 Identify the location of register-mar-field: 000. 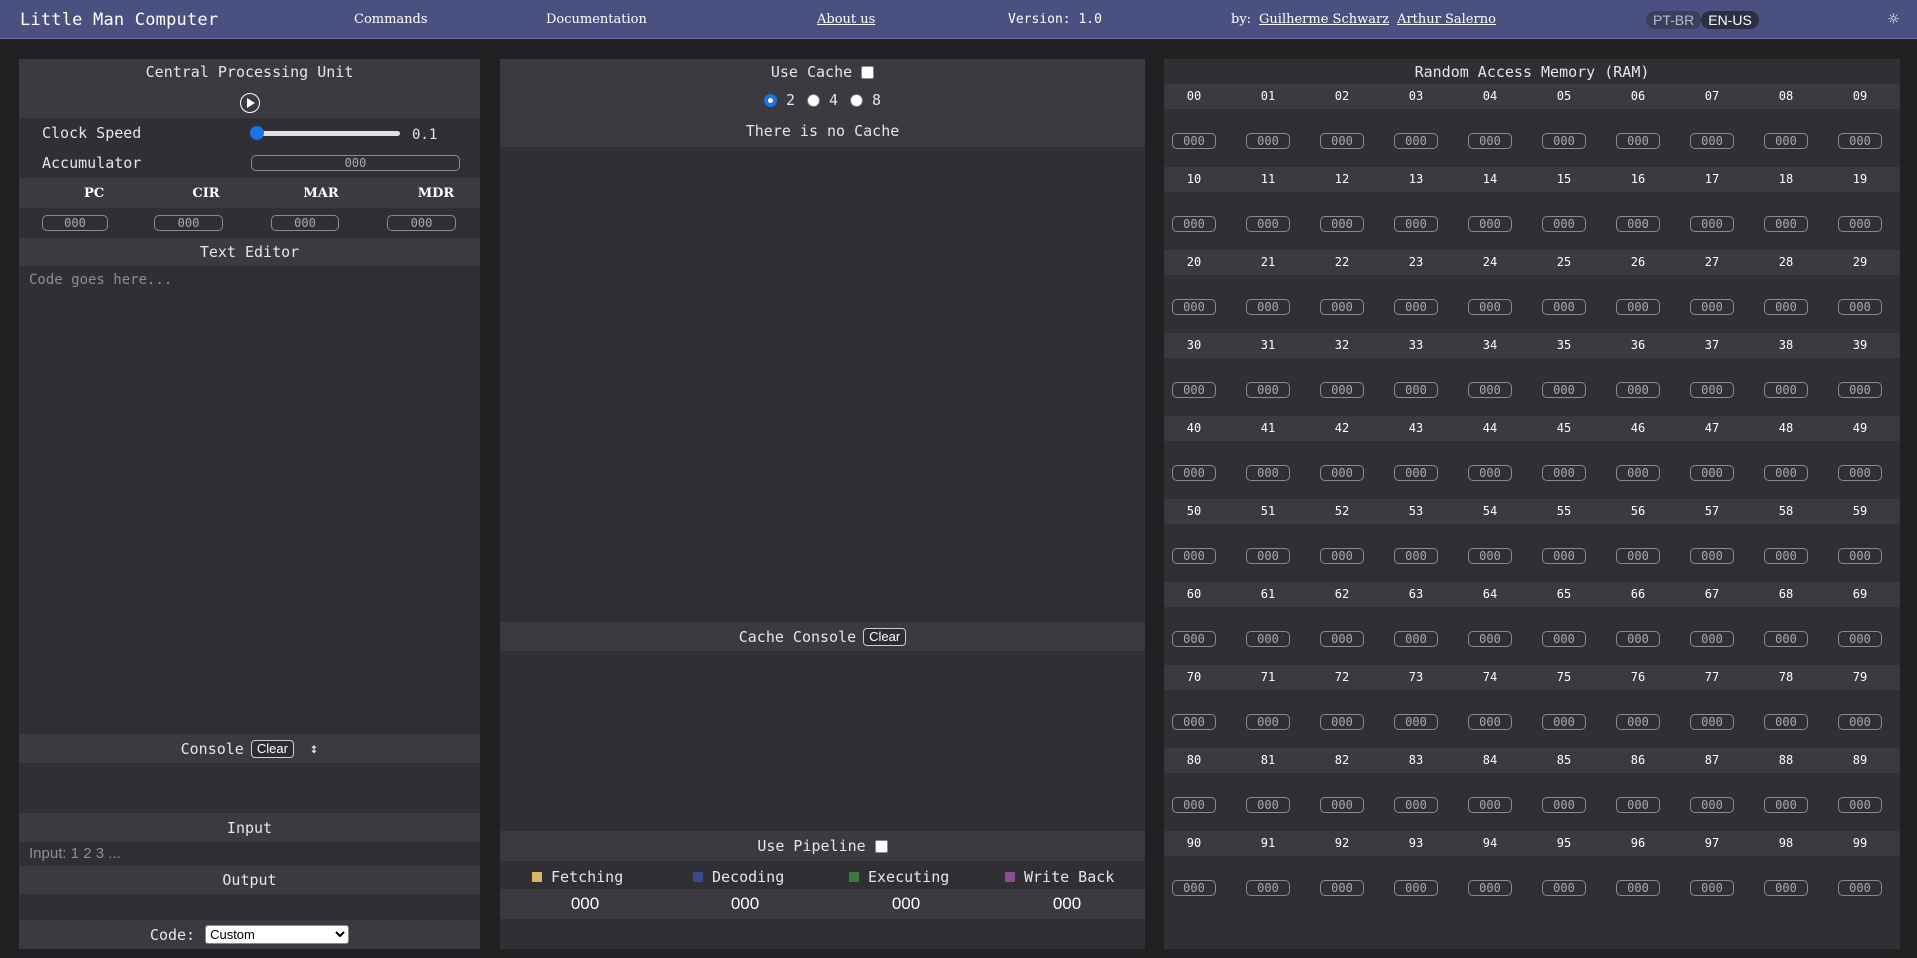
(305, 223).